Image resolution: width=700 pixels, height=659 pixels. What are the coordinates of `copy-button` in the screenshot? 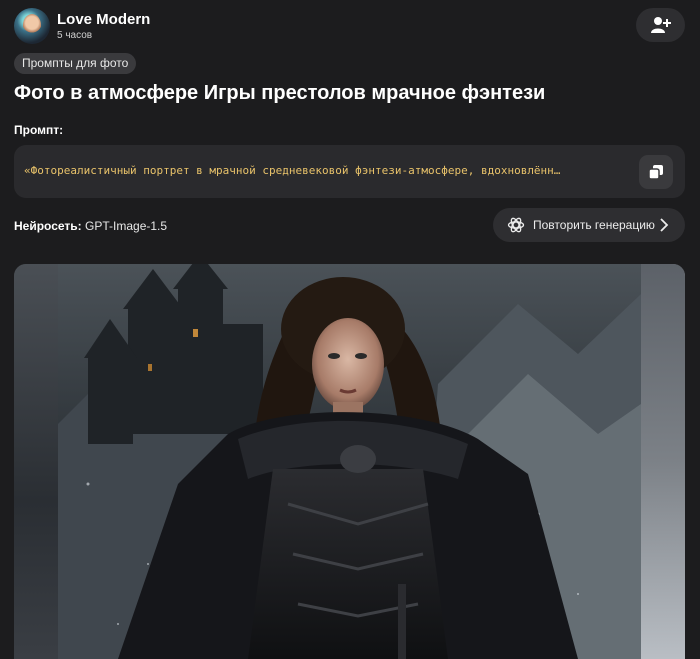 It's located at (656, 172).